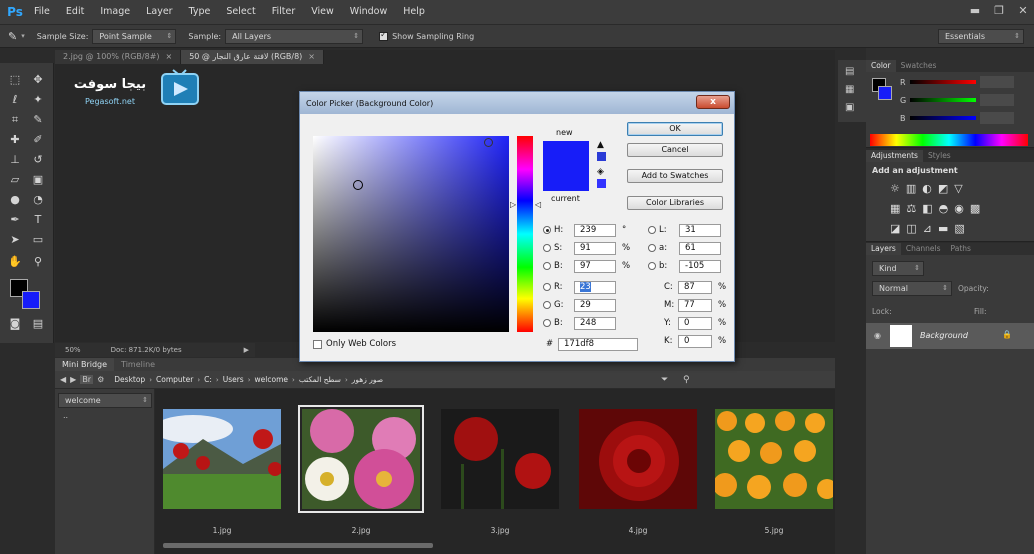 The image size is (1034, 554). Describe the element at coordinates (700, 248) in the screenshot. I see `a-input: 61` at that location.